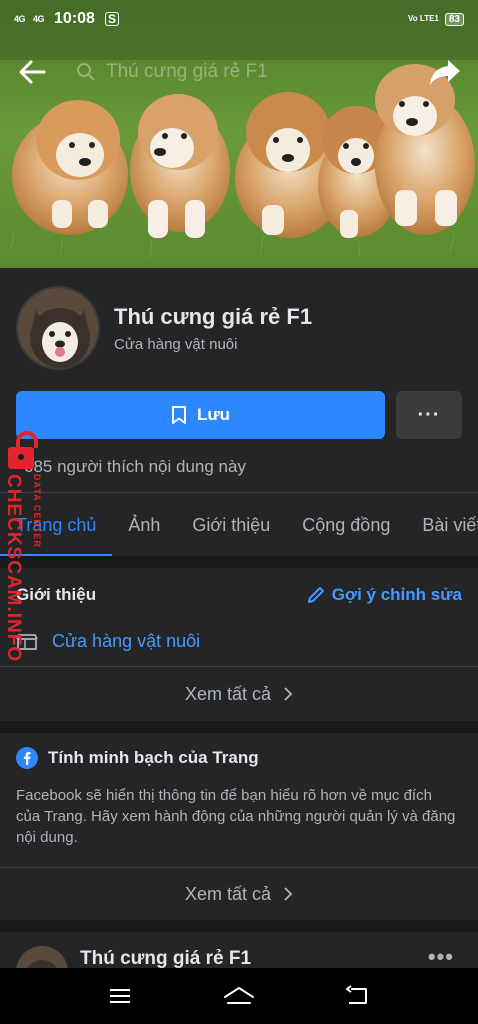  I want to click on status-bar: 4G 4G 10:08 S Vo LTE1 83, so click(239, 19).